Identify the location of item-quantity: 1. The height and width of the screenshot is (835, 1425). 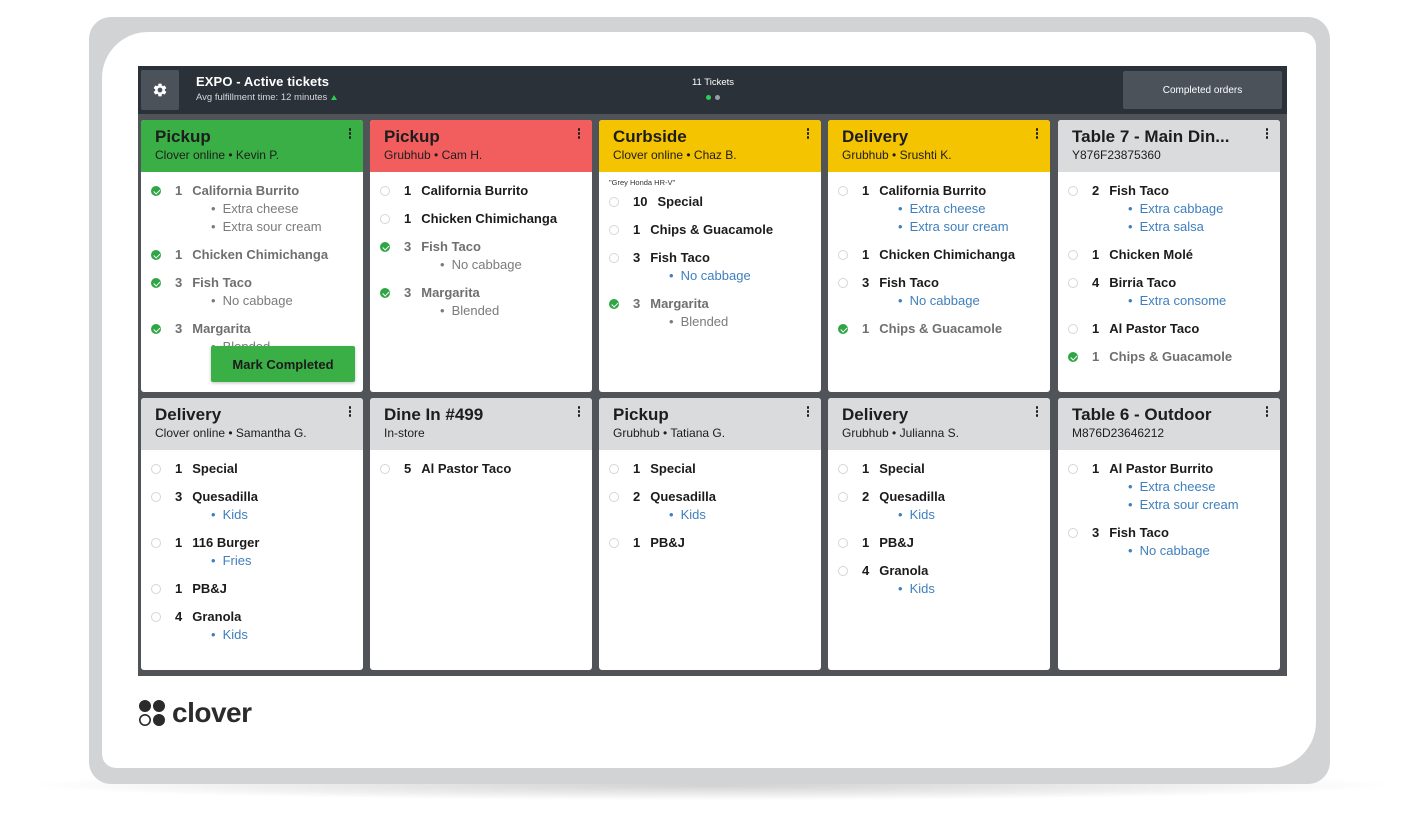
(179, 190).